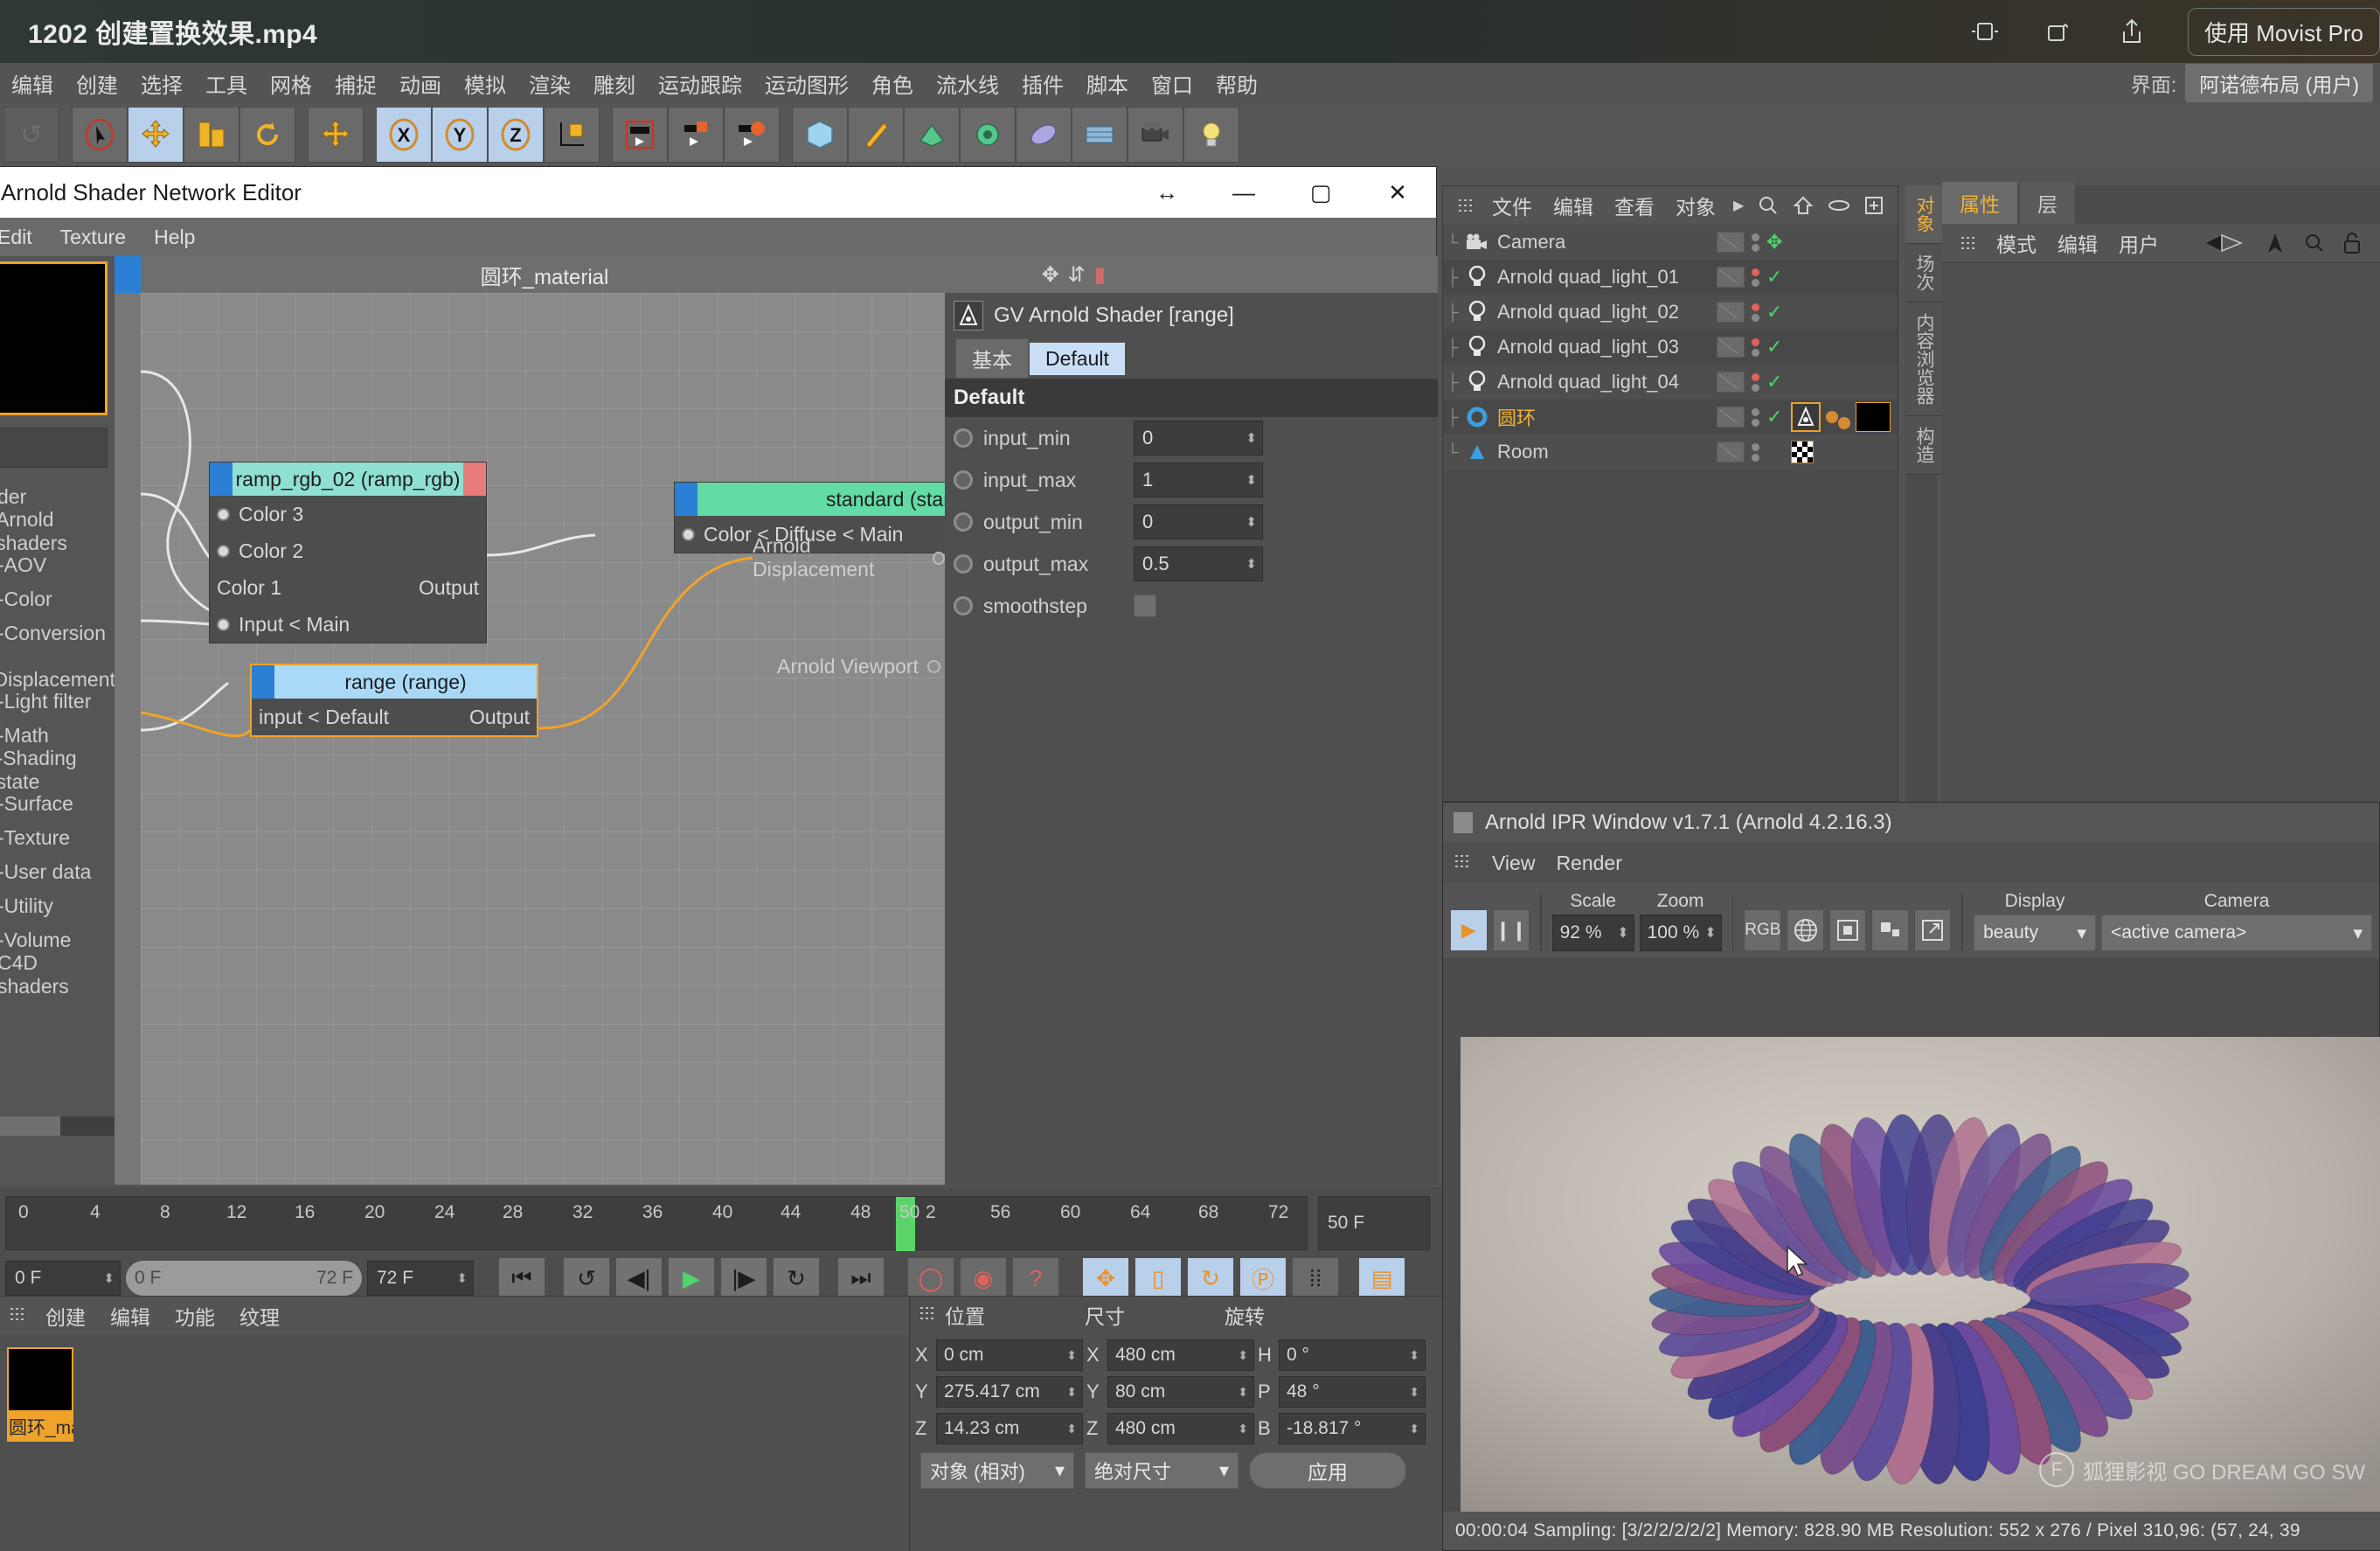 The width and height of the screenshot is (2380, 1551). What do you see at coordinates (1803, 205) in the screenshot?
I see `home-icon` at bounding box center [1803, 205].